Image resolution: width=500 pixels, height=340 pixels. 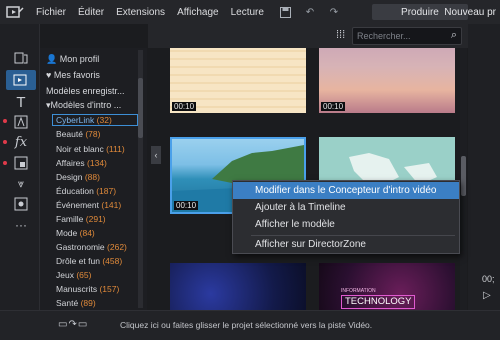 What do you see at coordinates (21, 58) in the screenshot?
I see `media-room-icon` at bounding box center [21, 58].